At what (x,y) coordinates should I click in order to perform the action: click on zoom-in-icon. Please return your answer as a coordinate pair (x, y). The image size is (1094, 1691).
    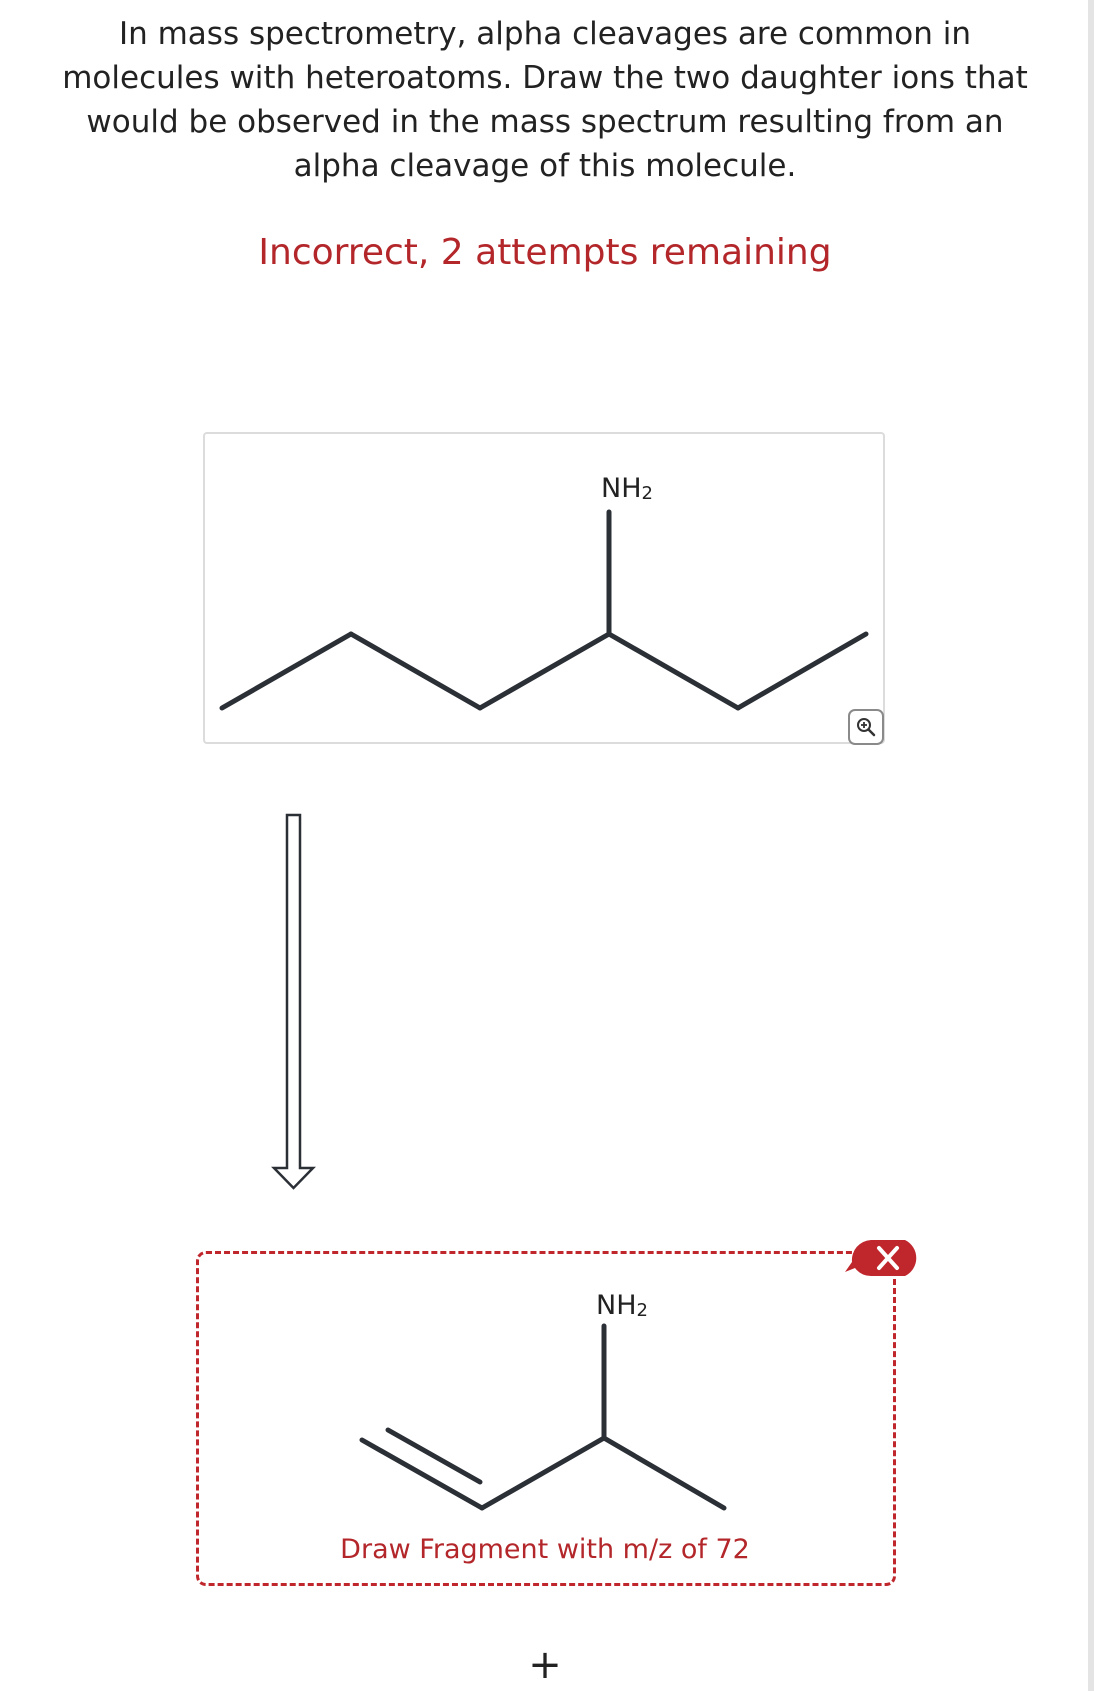
    Looking at the image, I should click on (866, 727).